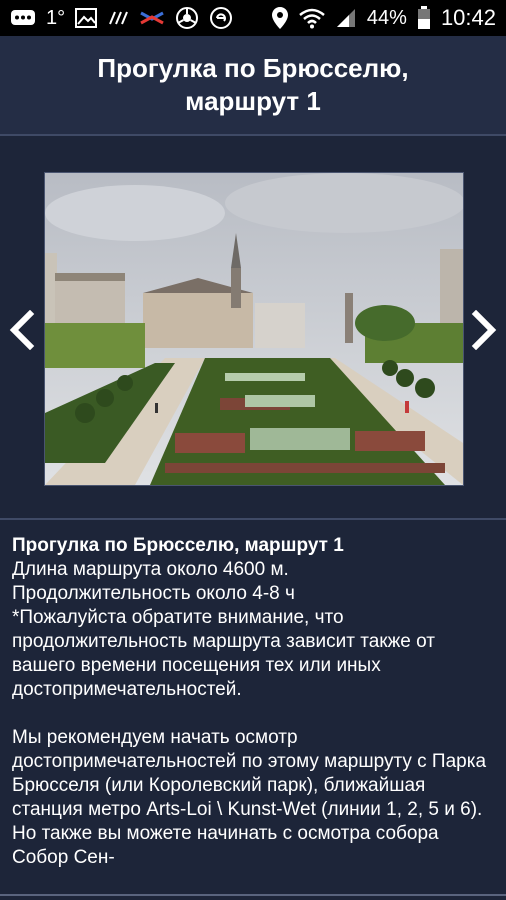 Image resolution: width=506 pixels, height=900 pixels. I want to click on wifi-icon, so click(312, 18).